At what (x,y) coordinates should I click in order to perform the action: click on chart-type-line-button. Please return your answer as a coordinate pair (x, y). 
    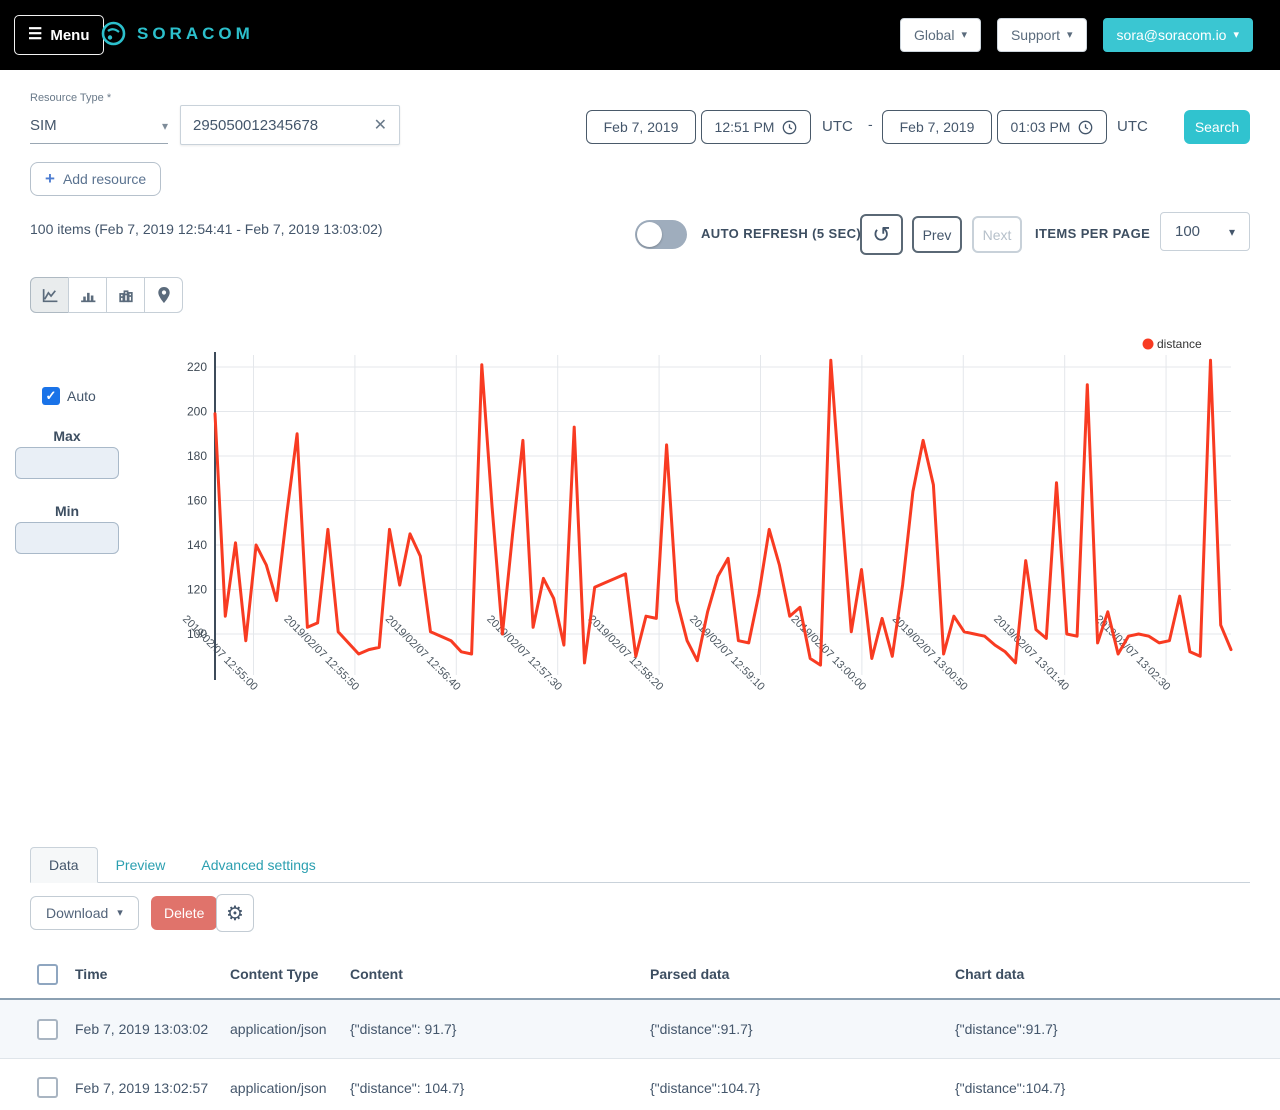
    Looking at the image, I should click on (49, 295).